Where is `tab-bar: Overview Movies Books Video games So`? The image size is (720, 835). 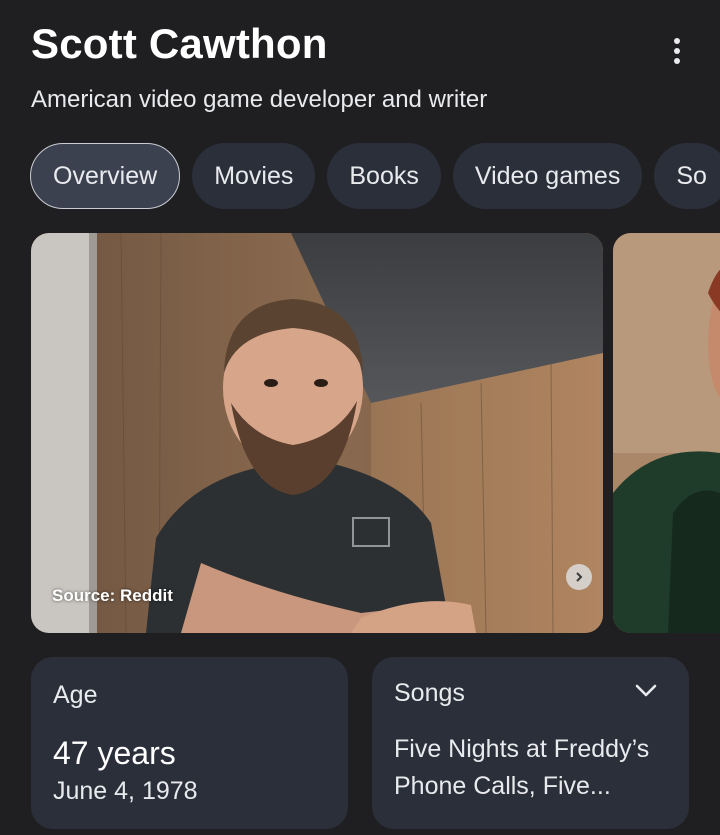 tab-bar: Overview Movies Books Video games So is located at coordinates (375, 176).